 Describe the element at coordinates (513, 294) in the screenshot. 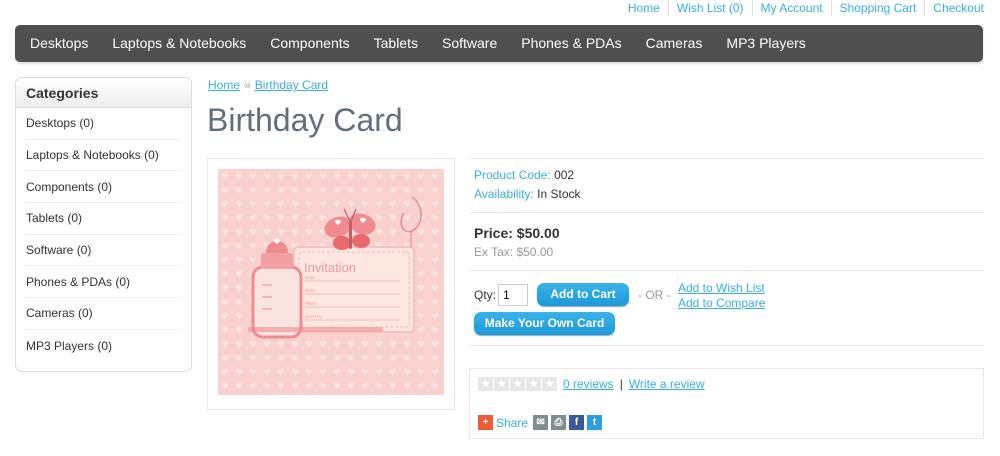

I see `qty-input` at that location.